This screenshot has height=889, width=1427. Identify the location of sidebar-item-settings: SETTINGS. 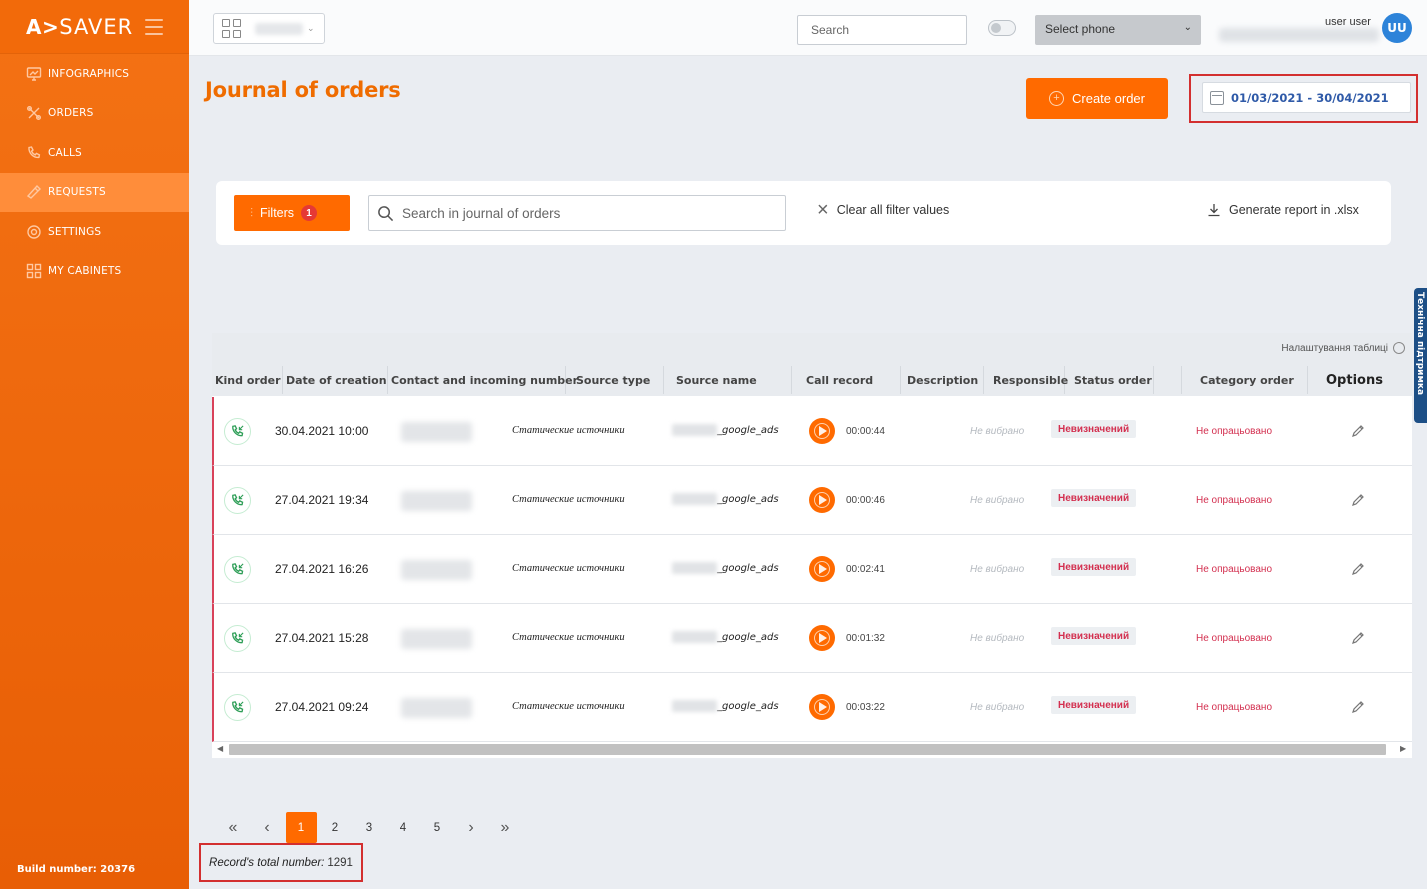
(94, 232).